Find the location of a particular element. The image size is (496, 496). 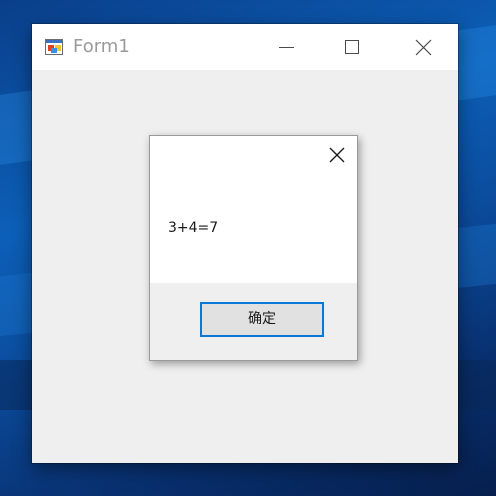

message-box-content: 3+4=7 is located at coordinates (253, 209).